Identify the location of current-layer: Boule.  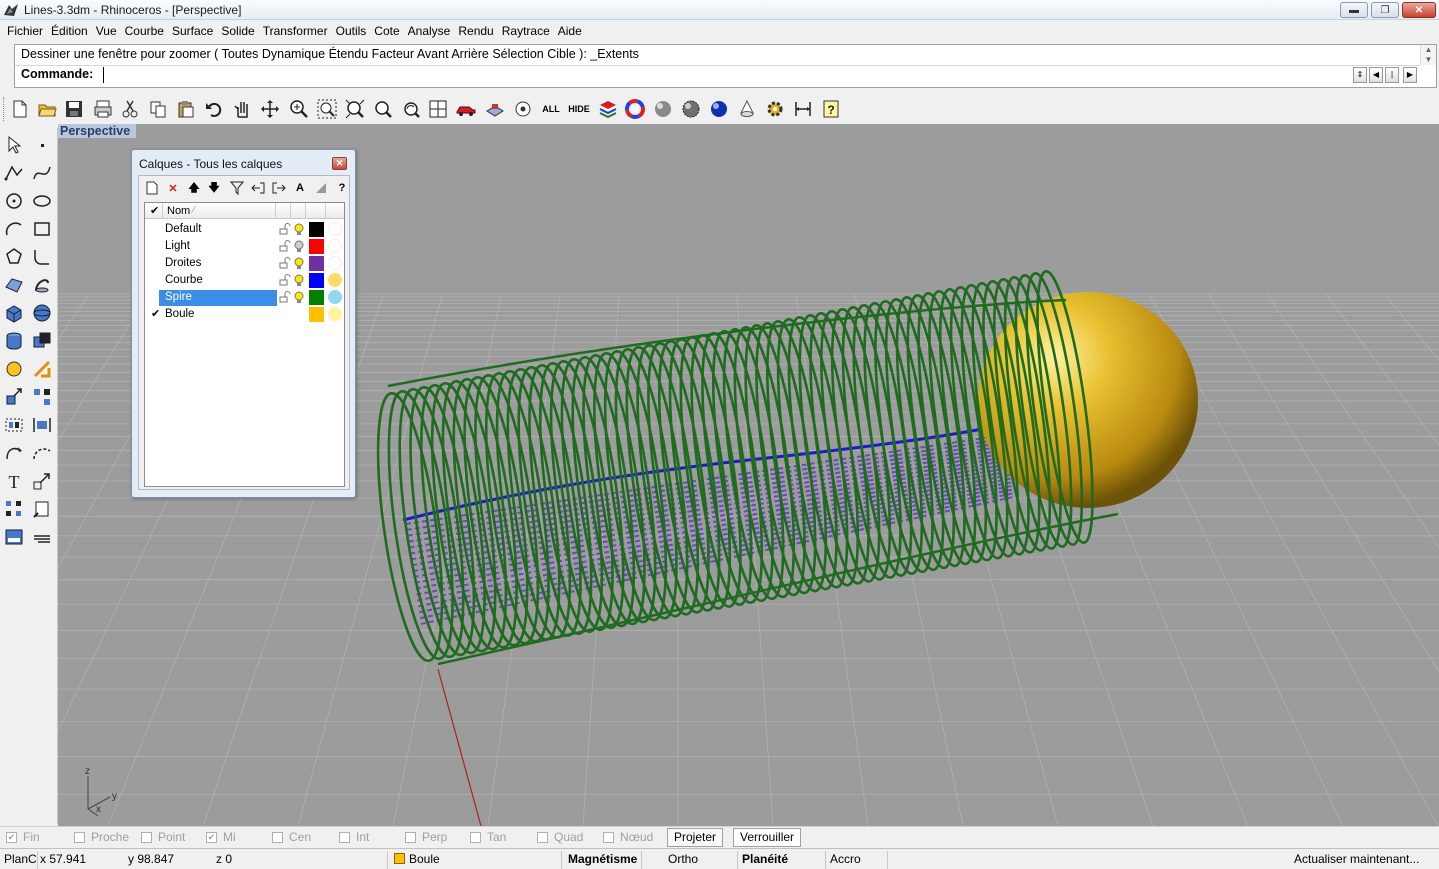
(476, 860).